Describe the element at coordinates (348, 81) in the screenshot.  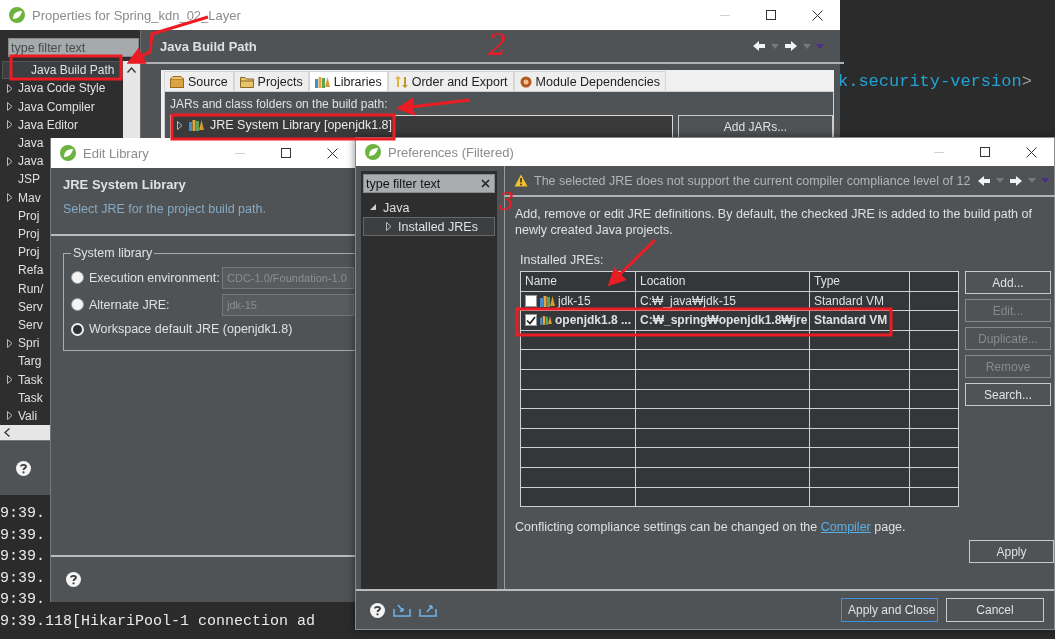
I see `tab: Libraries` at that location.